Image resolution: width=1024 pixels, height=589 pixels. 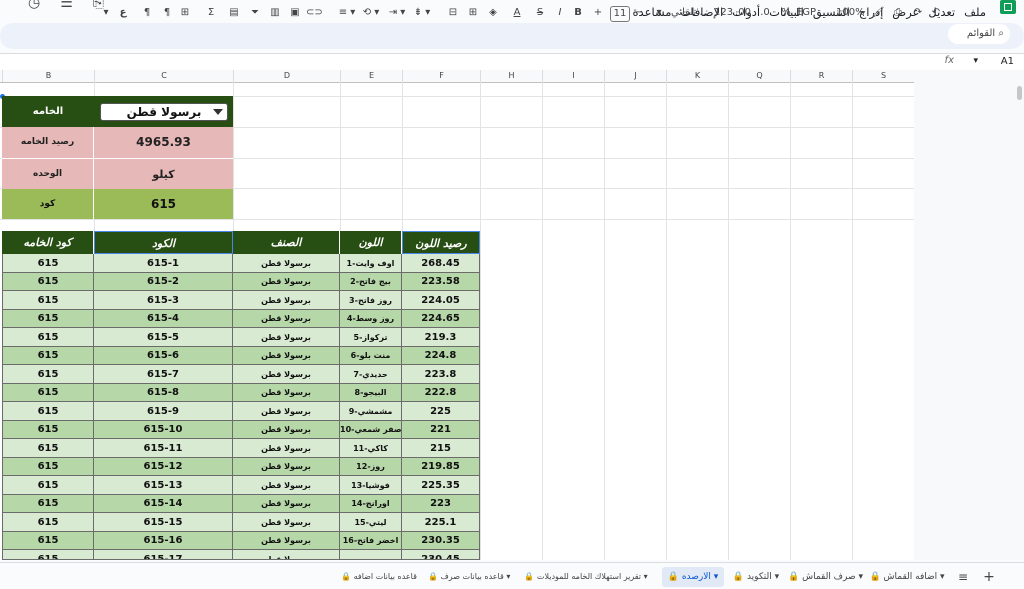 I want to click on column-header: I, so click(x=573, y=76).